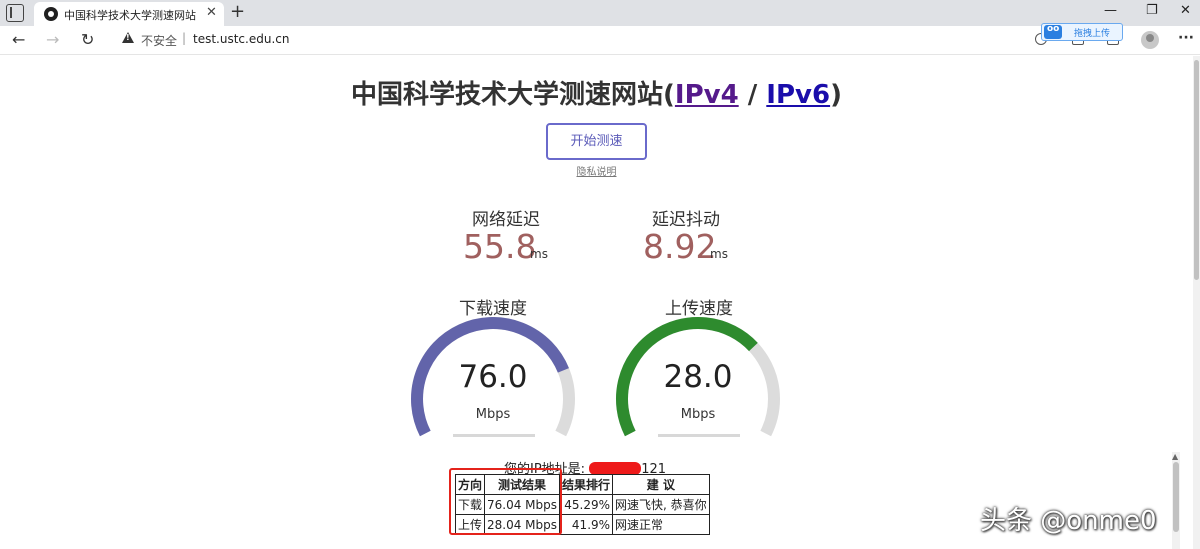  I want to click on ping-value: 55.8, so click(500, 246).